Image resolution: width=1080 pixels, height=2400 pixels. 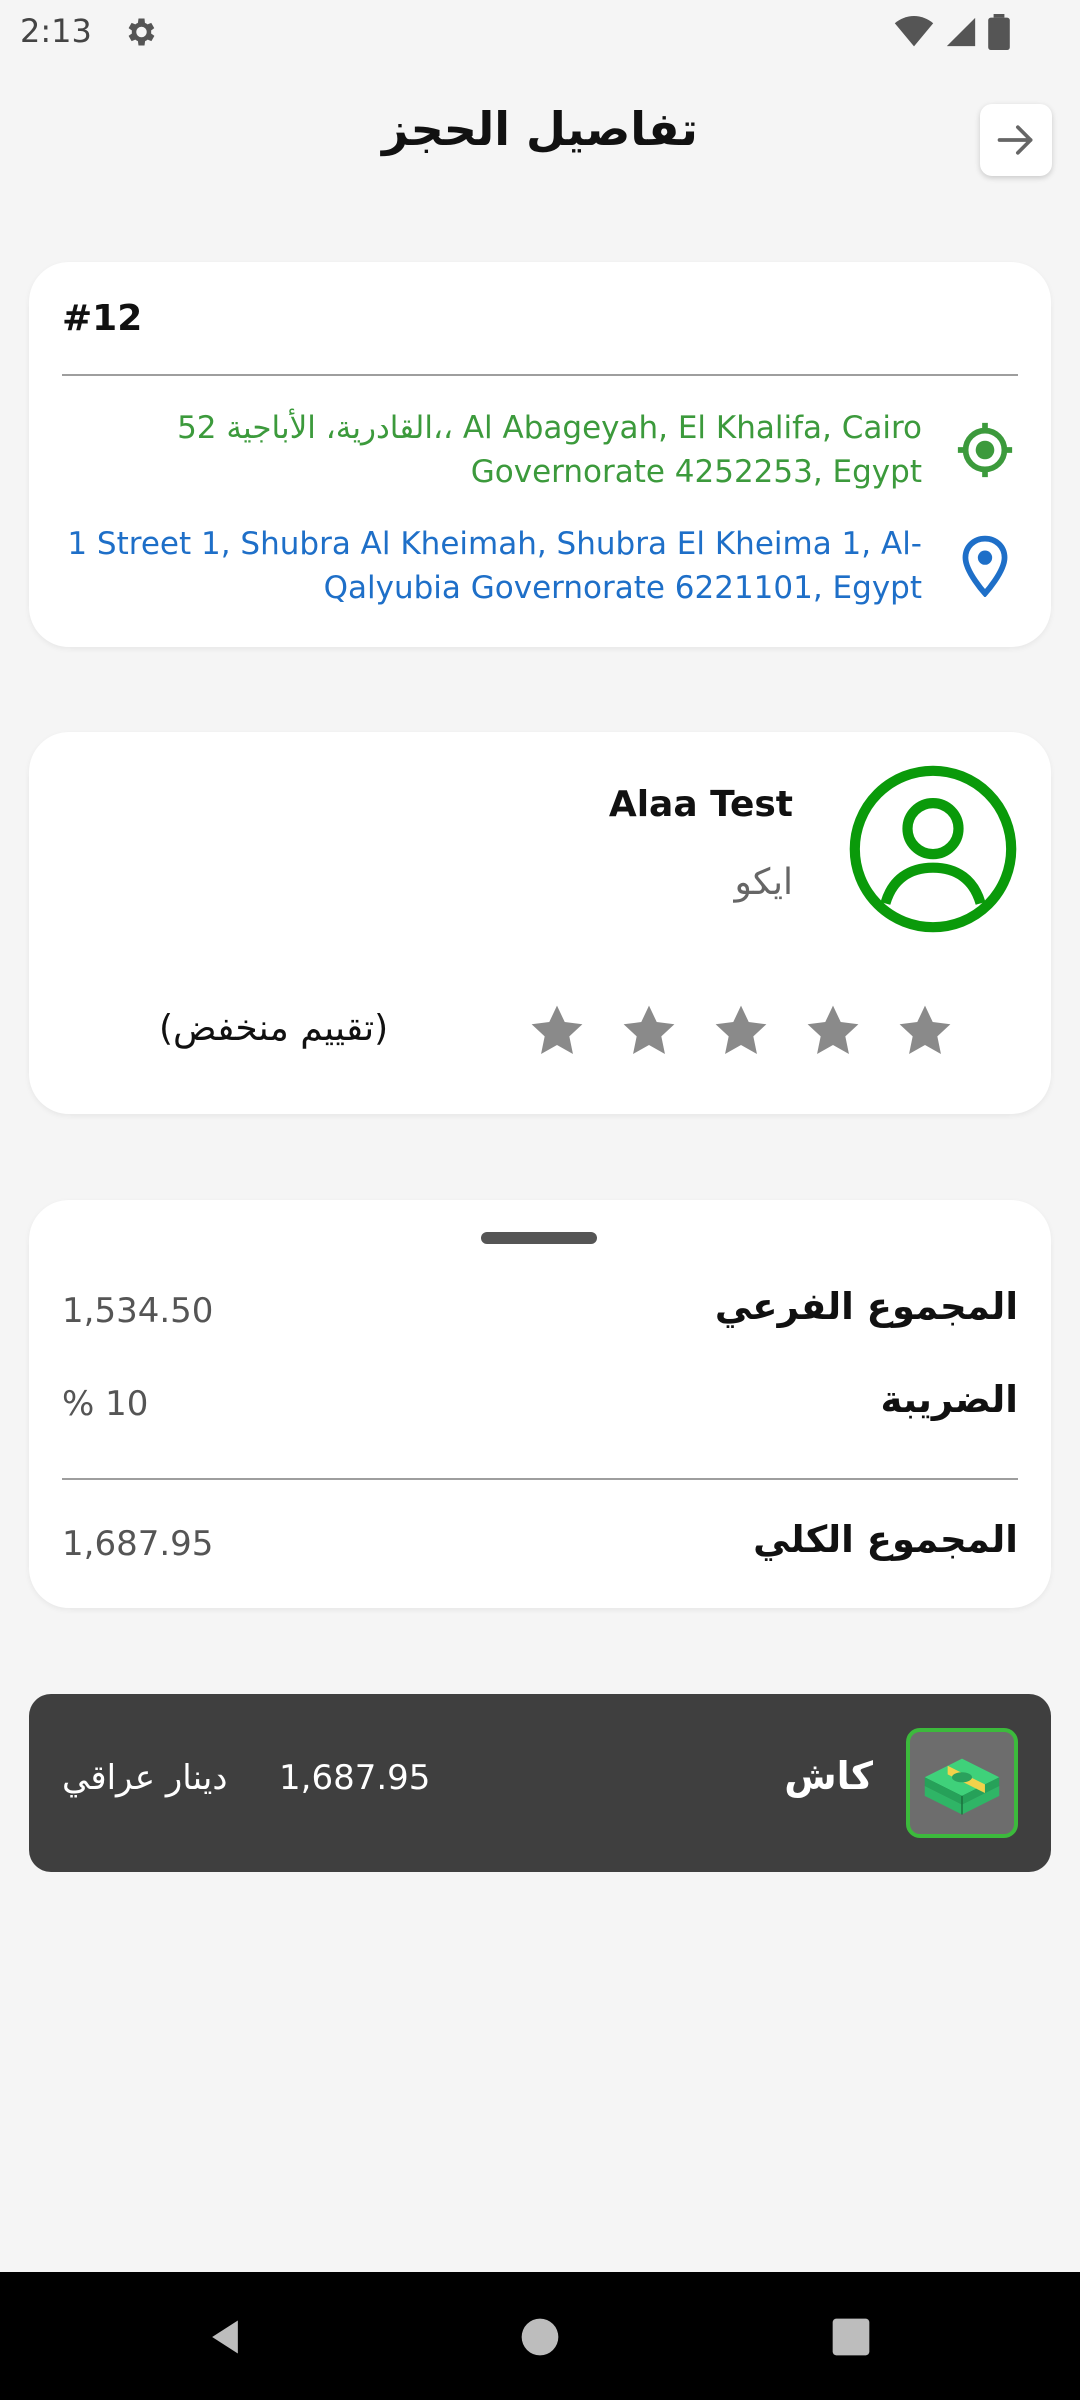 What do you see at coordinates (985, 566) in the screenshot?
I see `map-pin-icon` at bounding box center [985, 566].